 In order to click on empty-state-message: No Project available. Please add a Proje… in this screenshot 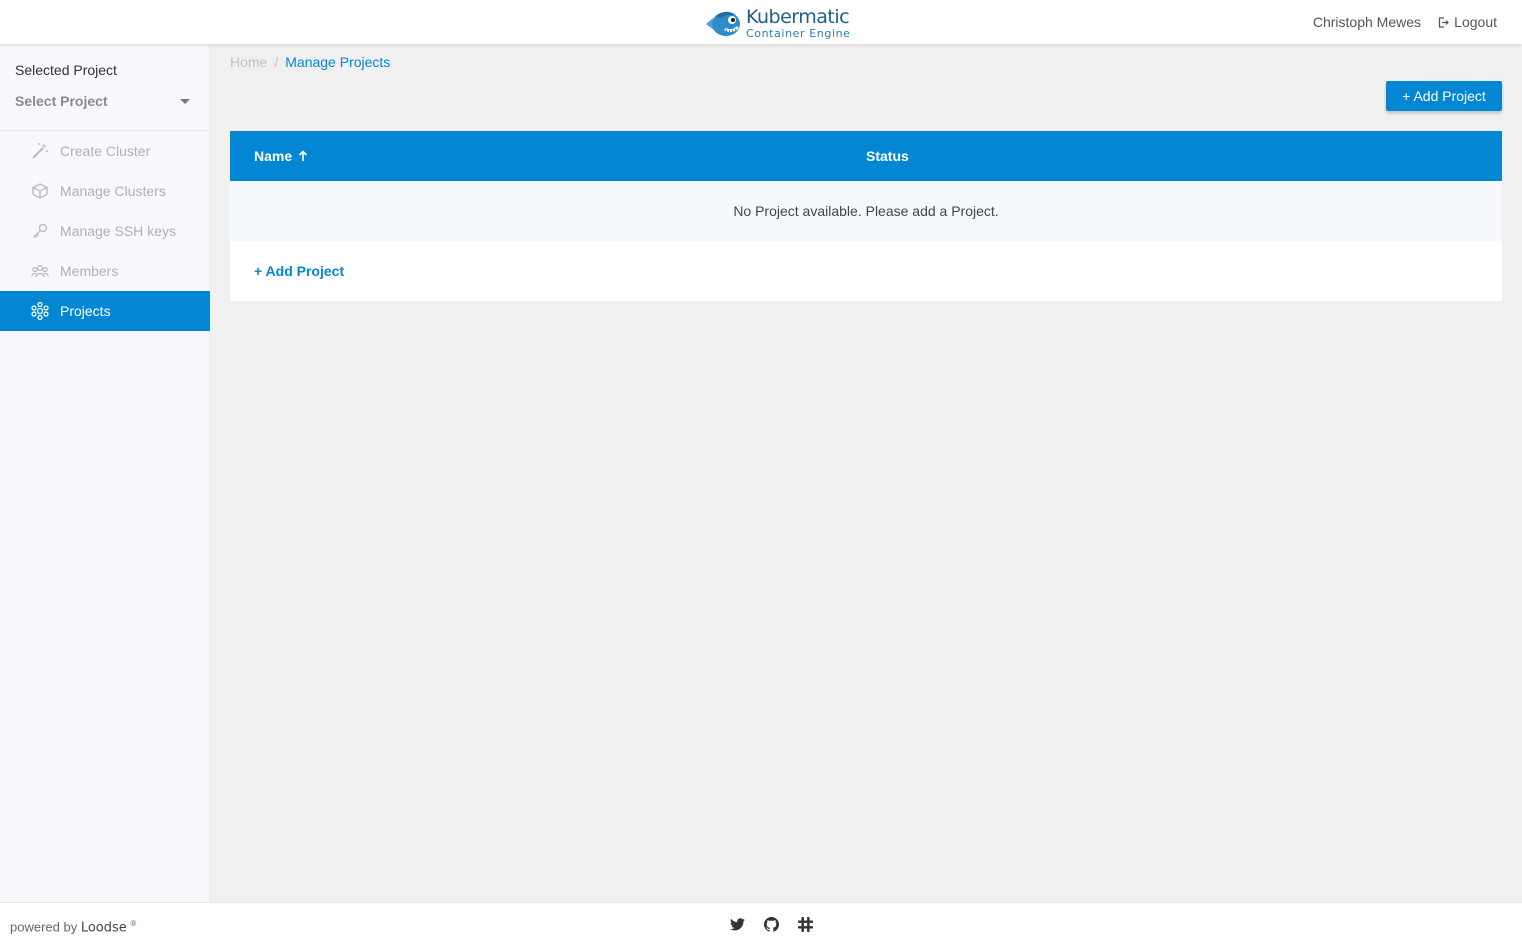, I will do `click(866, 211)`.